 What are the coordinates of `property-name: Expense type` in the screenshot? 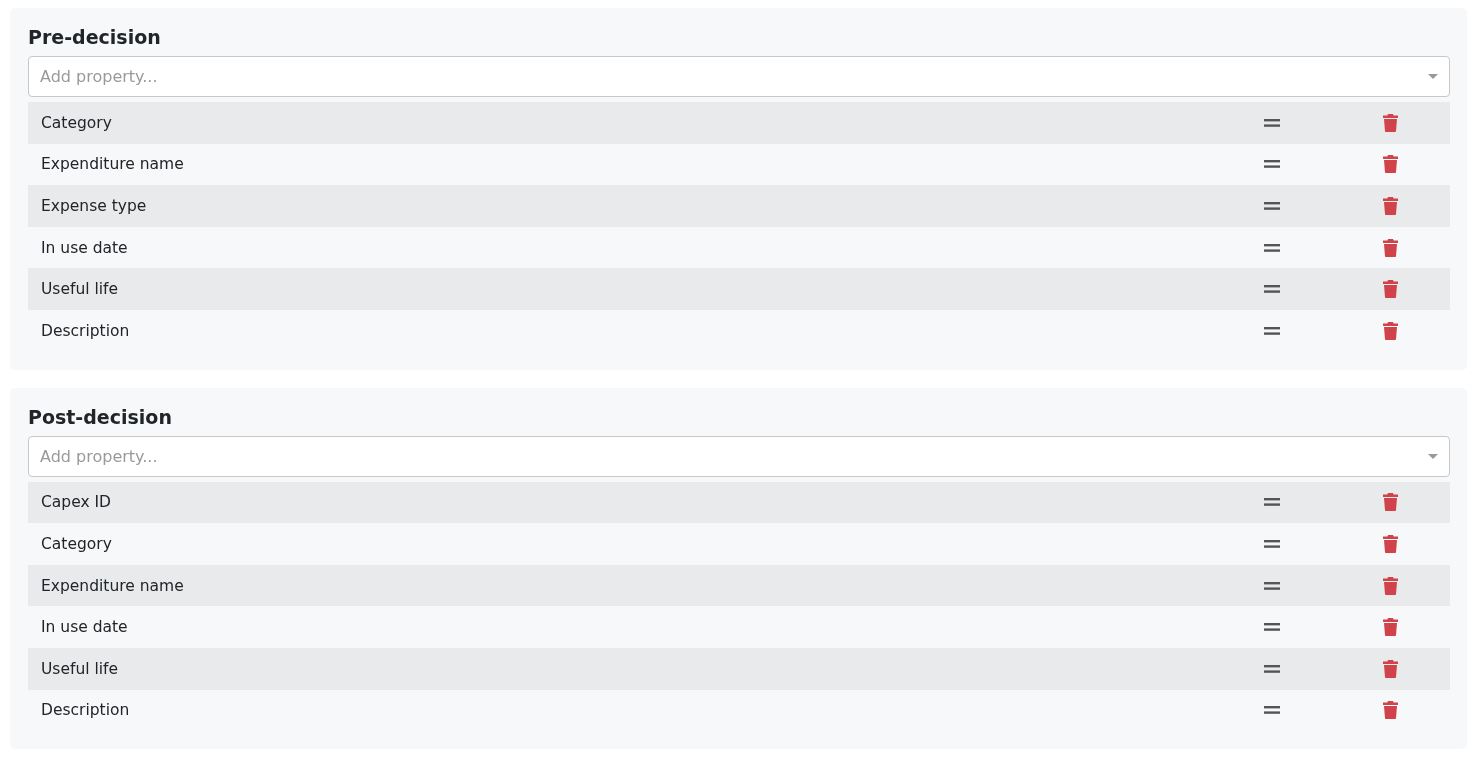 It's located at (94, 206).